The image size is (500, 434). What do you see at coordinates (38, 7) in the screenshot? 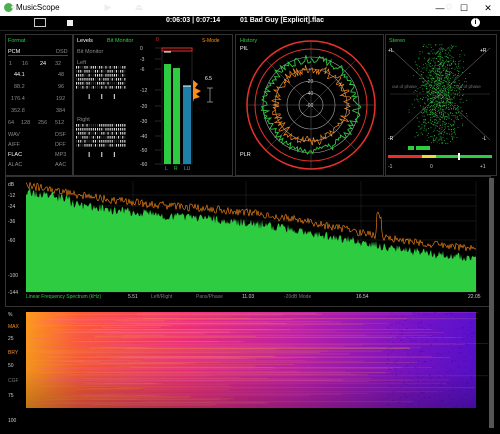
I see `window-title: MusicScope` at bounding box center [38, 7].